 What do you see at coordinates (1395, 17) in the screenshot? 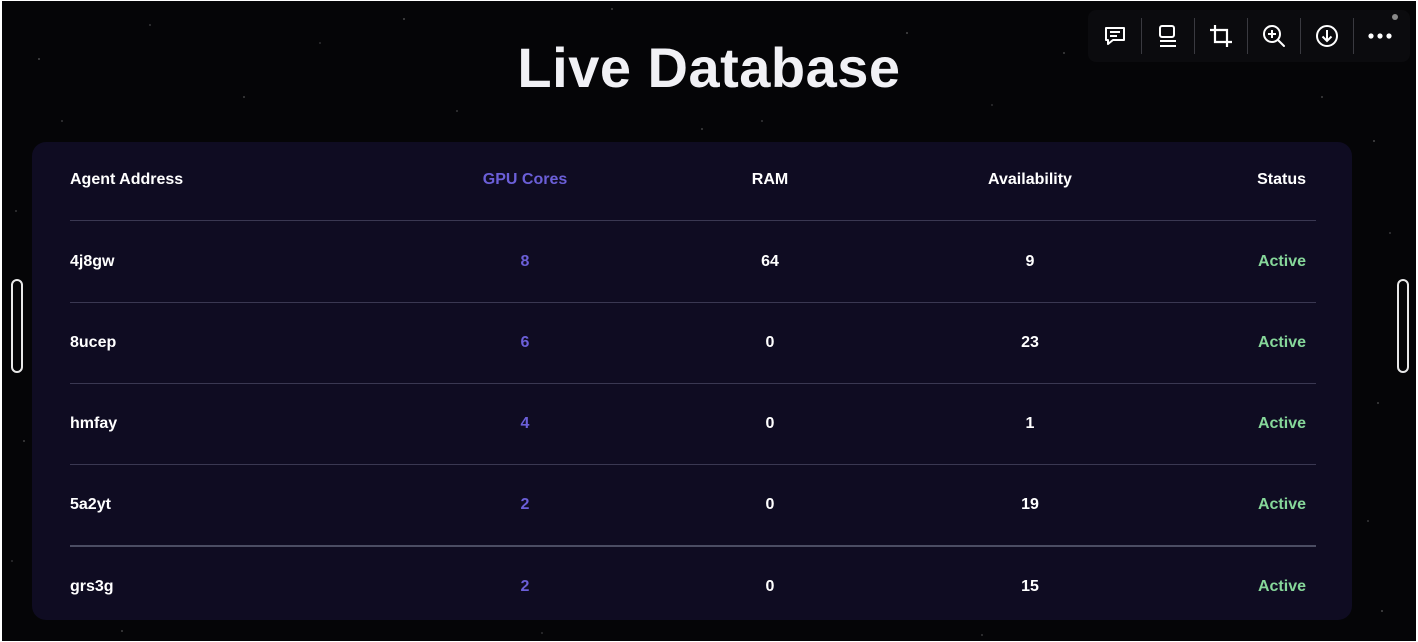
I see `notification-dot` at bounding box center [1395, 17].